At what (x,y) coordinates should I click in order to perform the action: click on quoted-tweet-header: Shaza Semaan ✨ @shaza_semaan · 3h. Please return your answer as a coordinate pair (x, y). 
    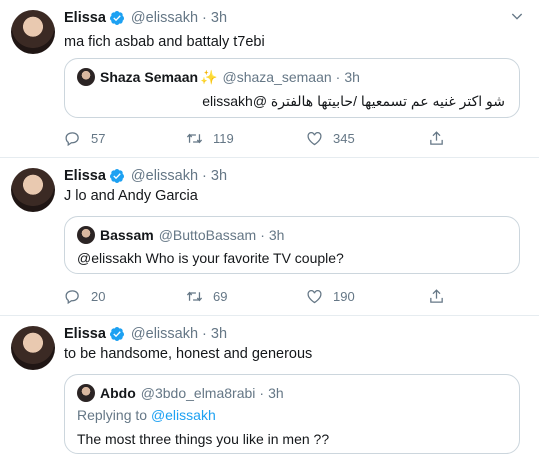
    Looking at the image, I should click on (218, 77).